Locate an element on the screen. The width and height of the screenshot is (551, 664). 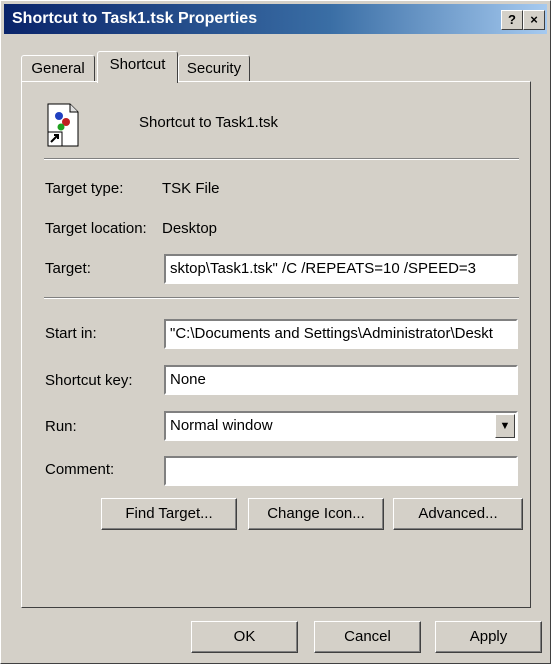
chevron-down-icon: ▼ is located at coordinates (505, 426).